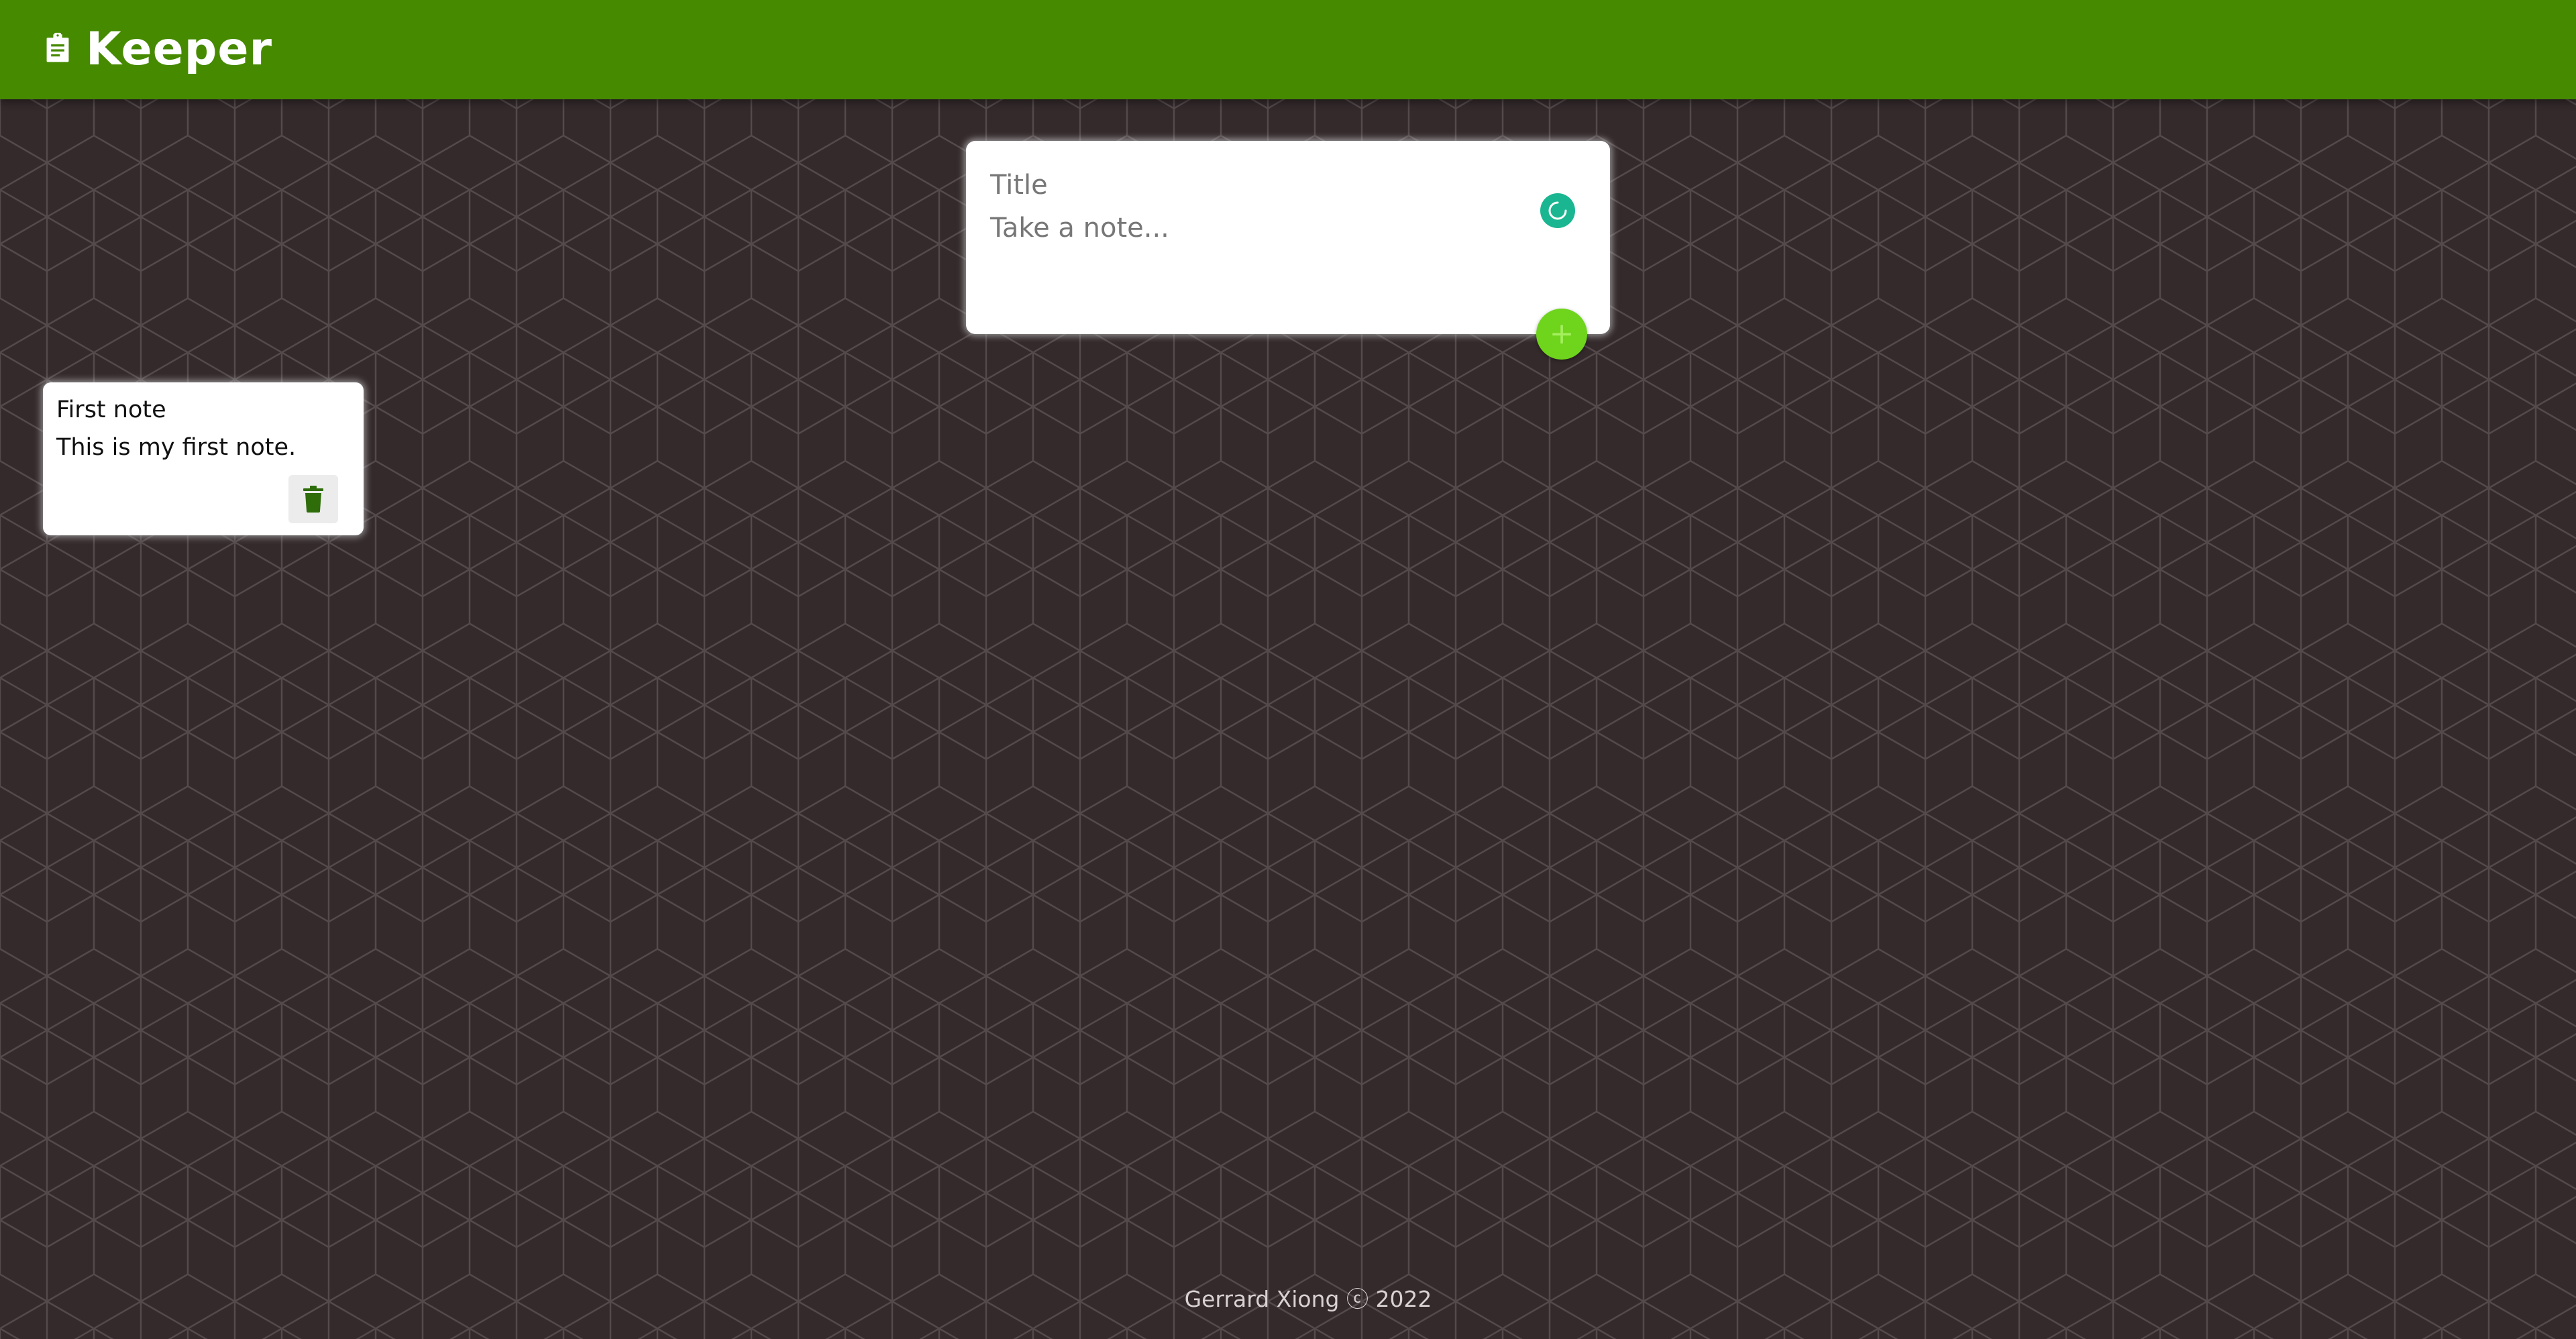  What do you see at coordinates (1285, 228) in the screenshot?
I see `note-content-input` at bounding box center [1285, 228].